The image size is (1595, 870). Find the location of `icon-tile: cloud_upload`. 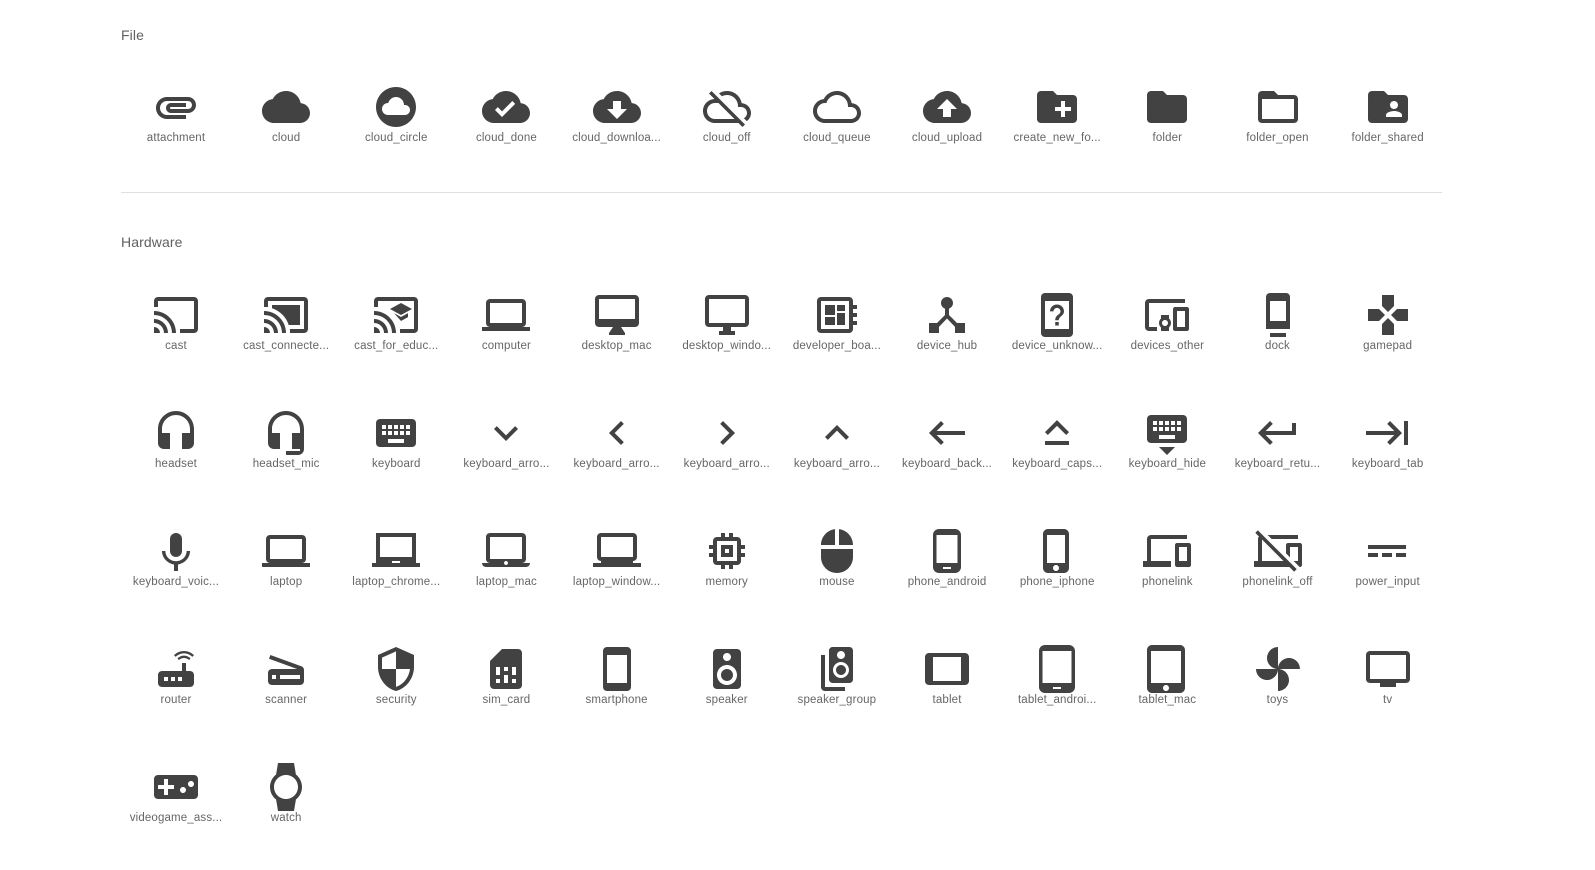

icon-tile: cloud_upload is located at coordinates (947, 131).